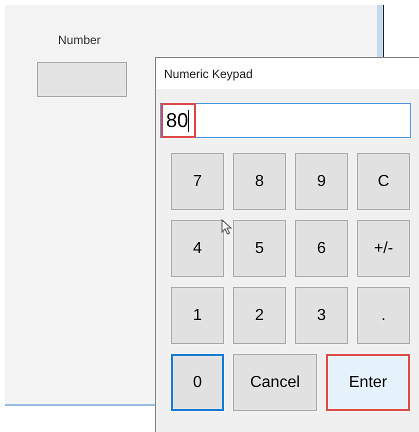 The image size is (419, 432). I want to click on keypad-key: Enter, so click(368, 382).